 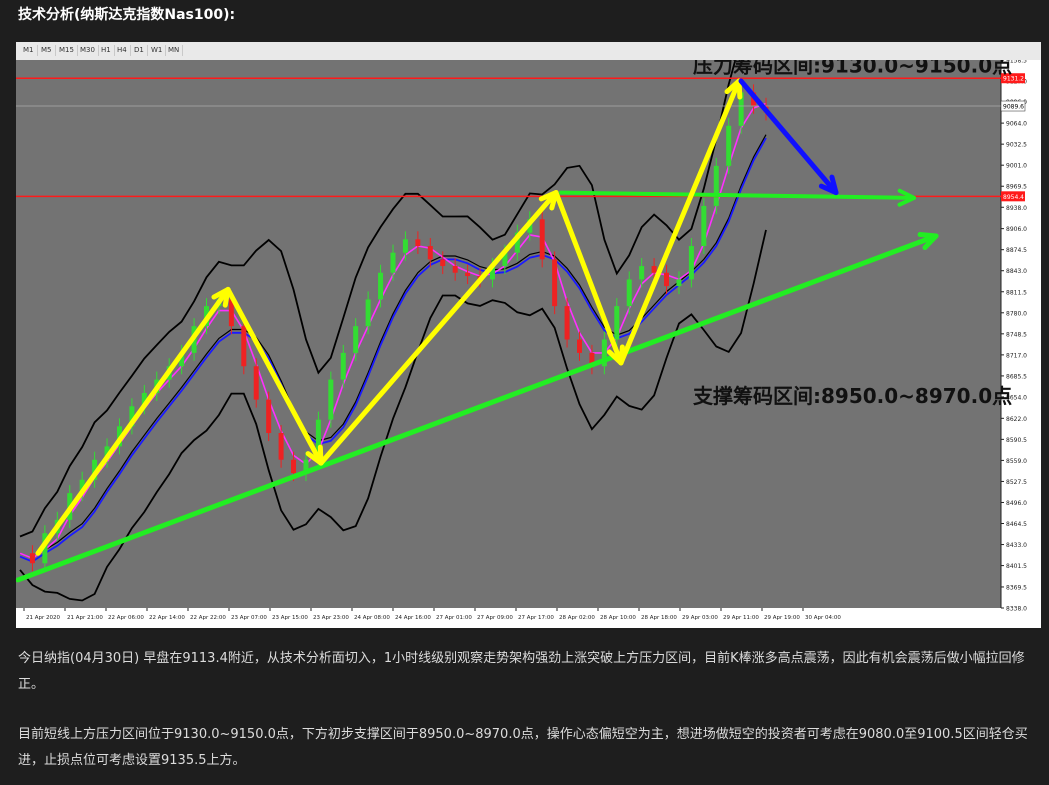 I want to click on tf-w1: W1, so click(x=157, y=50).